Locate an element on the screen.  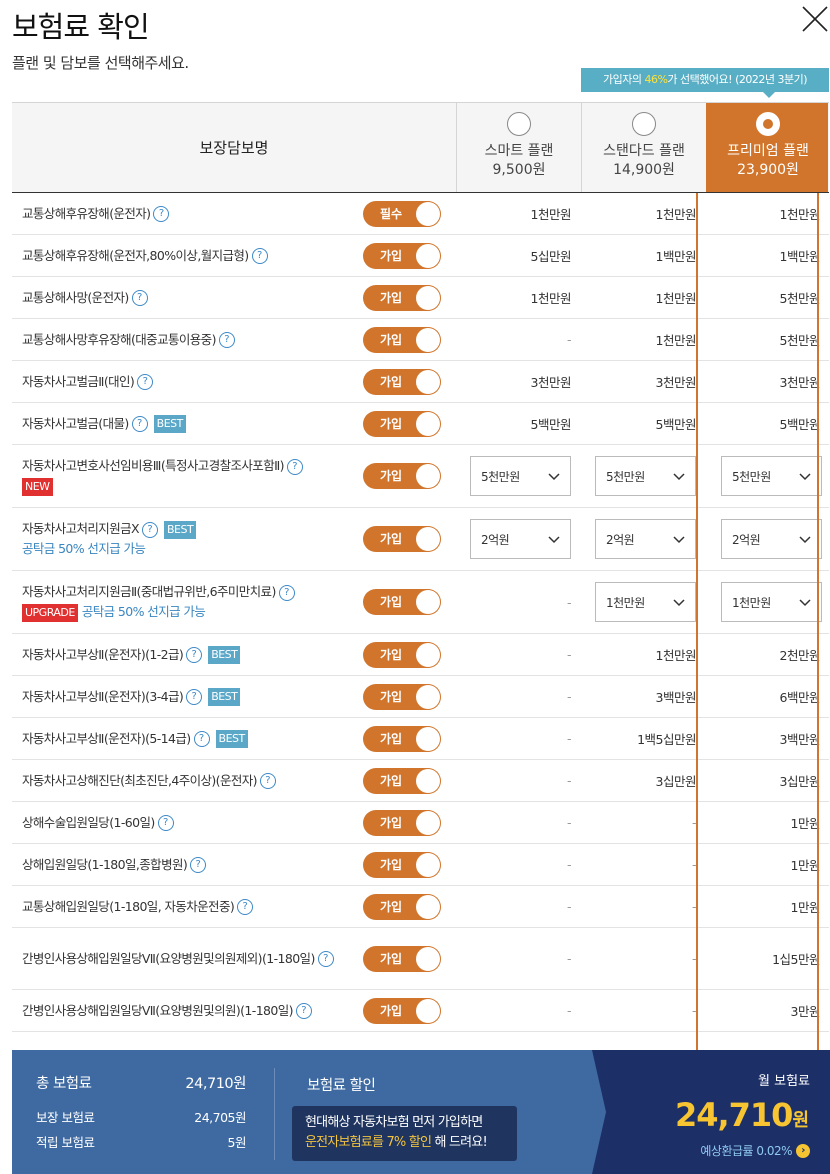
popular-period: (2022년 3분기) is located at coordinates (771, 79).